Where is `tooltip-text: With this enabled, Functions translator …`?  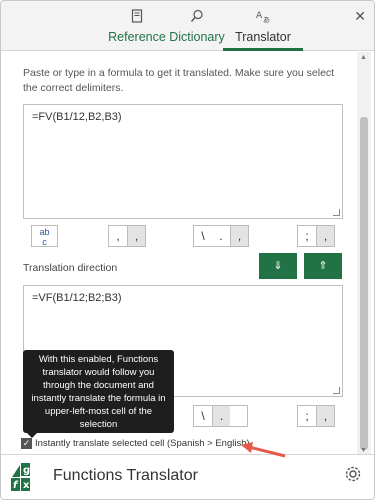 tooltip-text: With this enabled, Functions translator … is located at coordinates (98, 392).